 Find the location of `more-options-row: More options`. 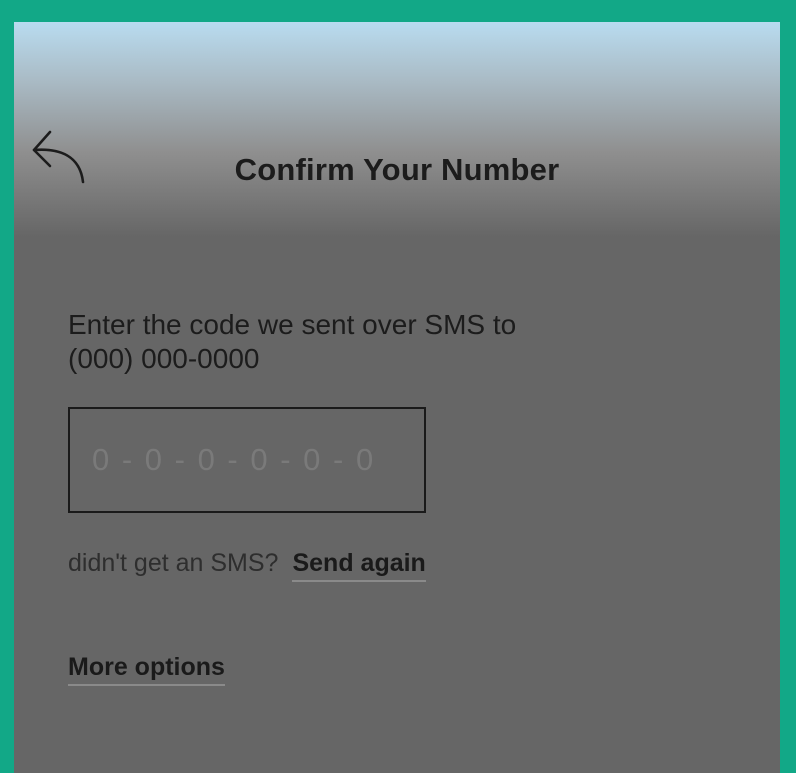

more-options-row: More options is located at coordinates (146, 669).